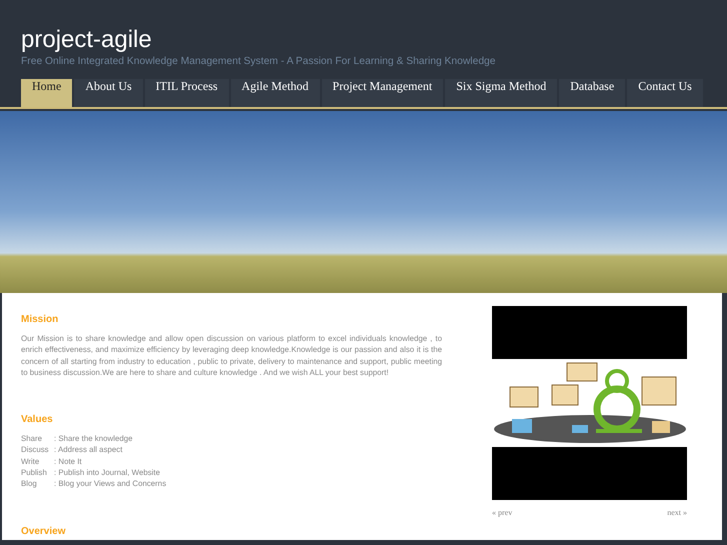 This screenshot has height=545, width=727. What do you see at coordinates (186, 93) in the screenshot?
I see `nav-tab: ITIL Process` at bounding box center [186, 93].